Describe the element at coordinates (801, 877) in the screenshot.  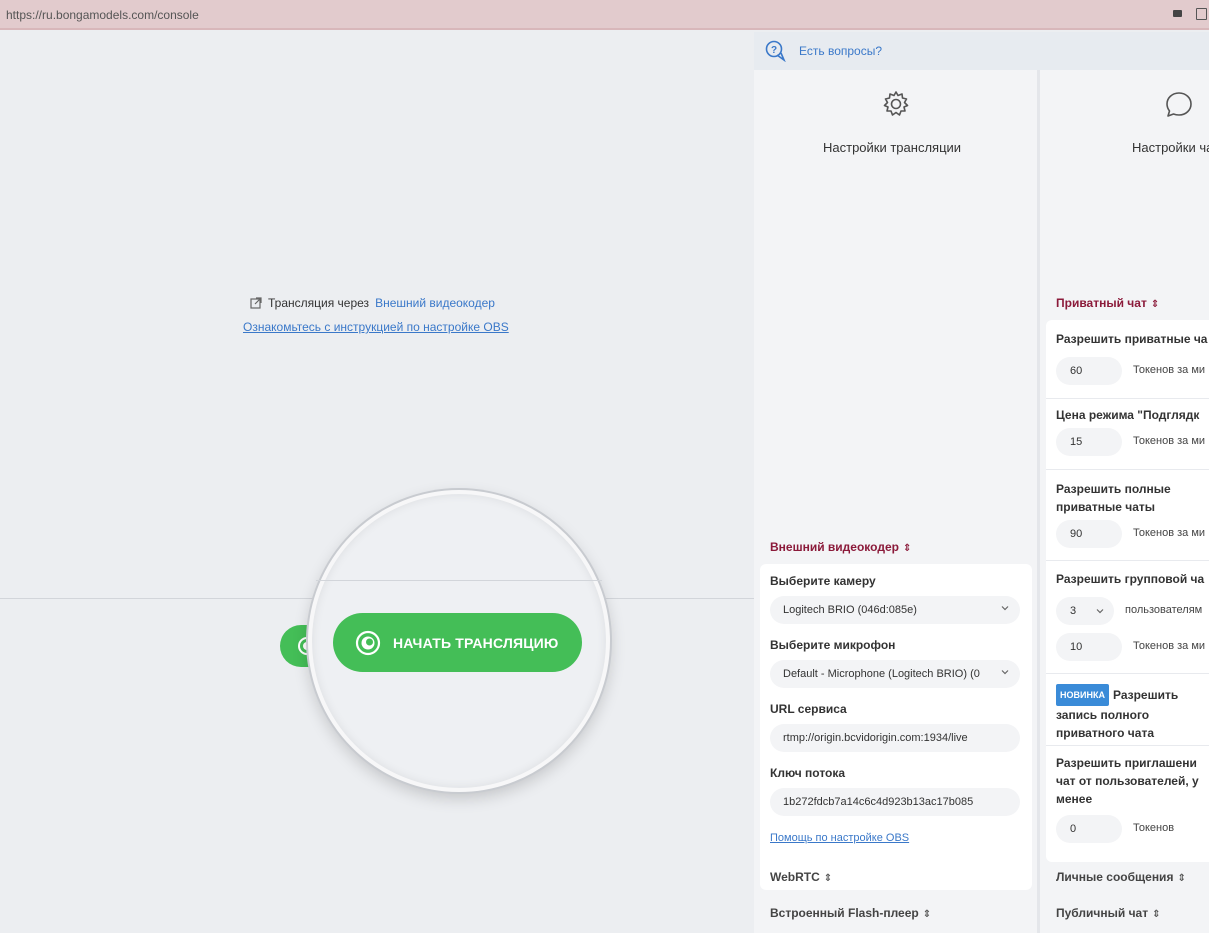
I see `webrtc-section: WebRTC ⇕` at that location.